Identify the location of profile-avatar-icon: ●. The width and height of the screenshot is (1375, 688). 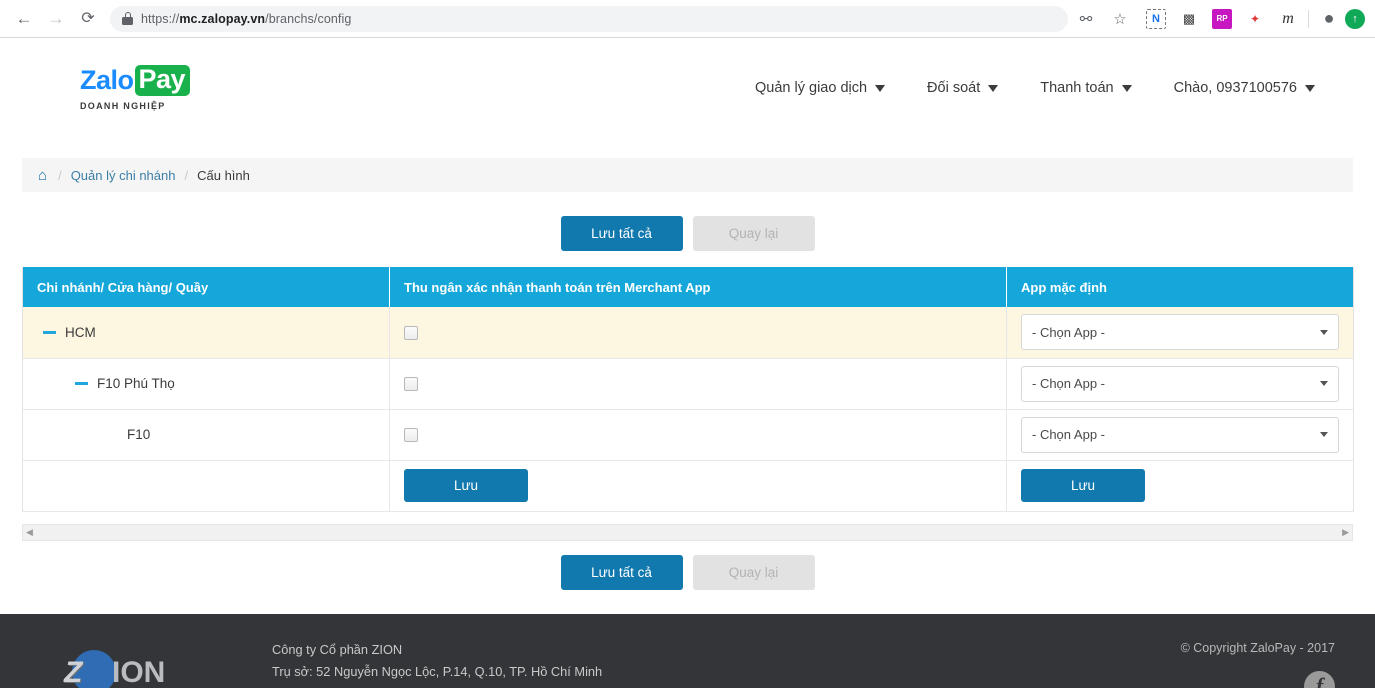
(1329, 18).